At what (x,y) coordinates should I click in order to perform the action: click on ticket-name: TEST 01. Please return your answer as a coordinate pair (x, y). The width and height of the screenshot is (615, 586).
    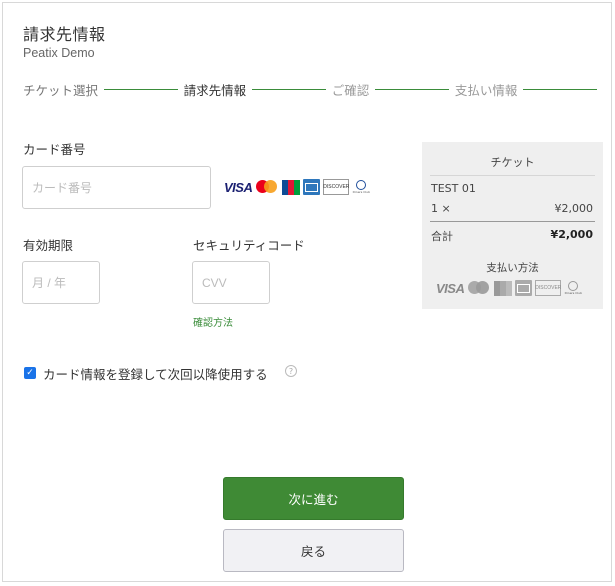
    Looking at the image, I should click on (453, 188).